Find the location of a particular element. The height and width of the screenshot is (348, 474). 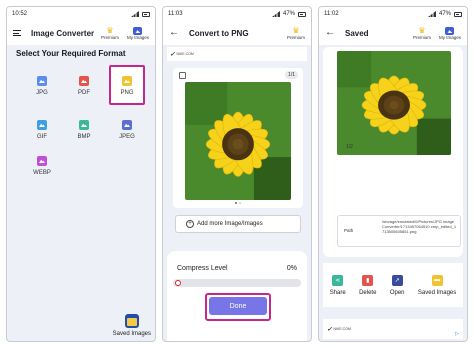

action-label: Share is located at coordinates (337, 292).